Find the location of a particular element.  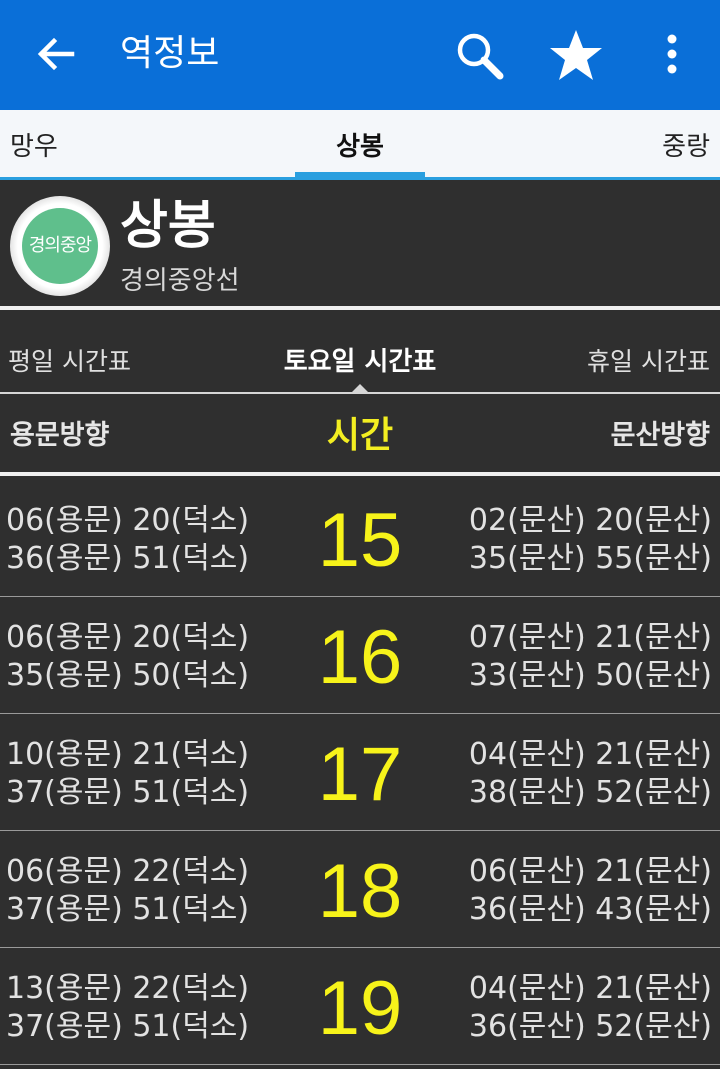

line-badge: 경의중앙 is located at coordinates (60, 246).